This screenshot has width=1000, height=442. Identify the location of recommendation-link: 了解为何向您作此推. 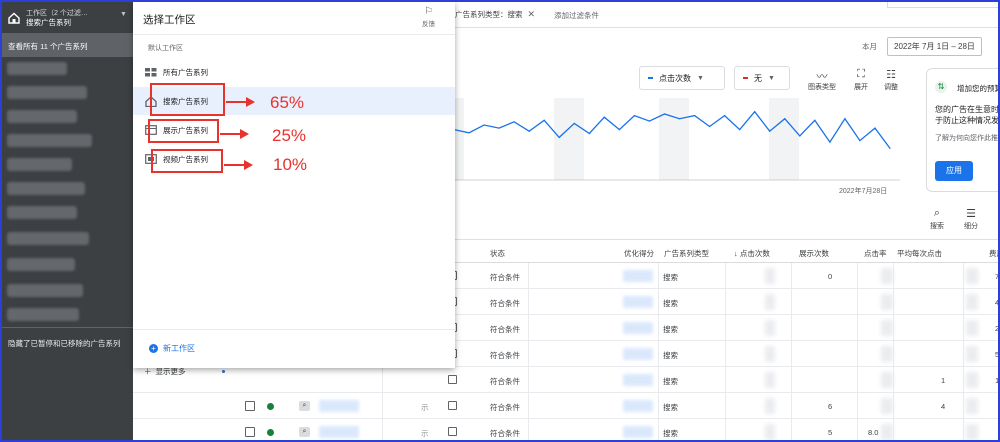
(966, 138).